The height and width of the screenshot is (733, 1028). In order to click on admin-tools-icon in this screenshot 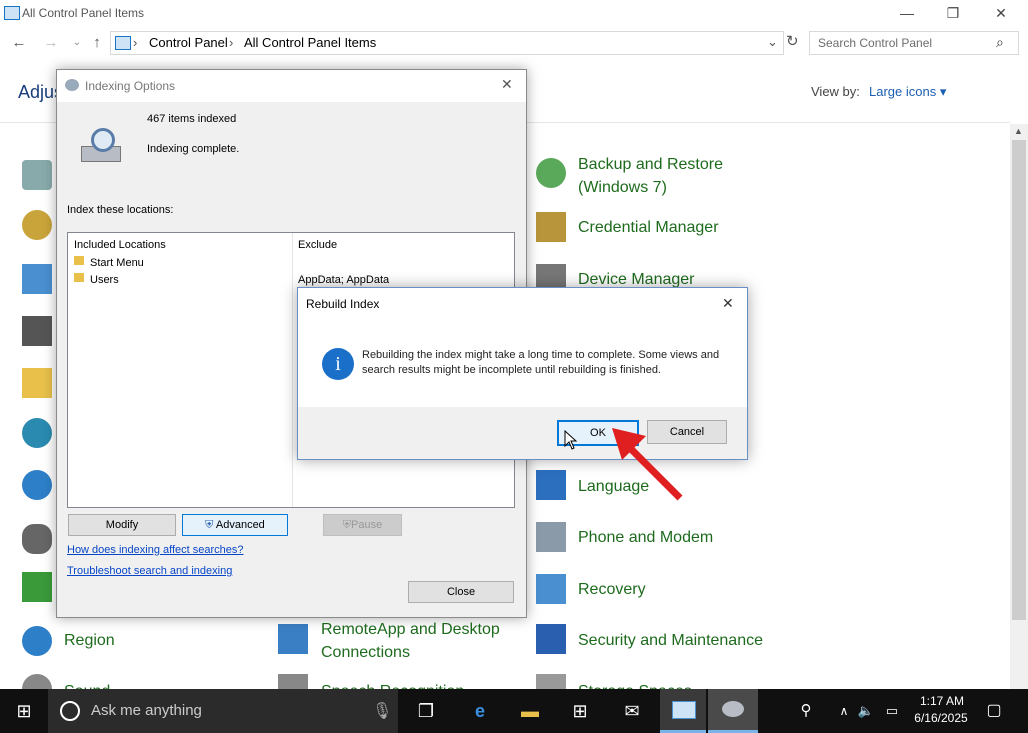, I will do `click(37, 175)`.